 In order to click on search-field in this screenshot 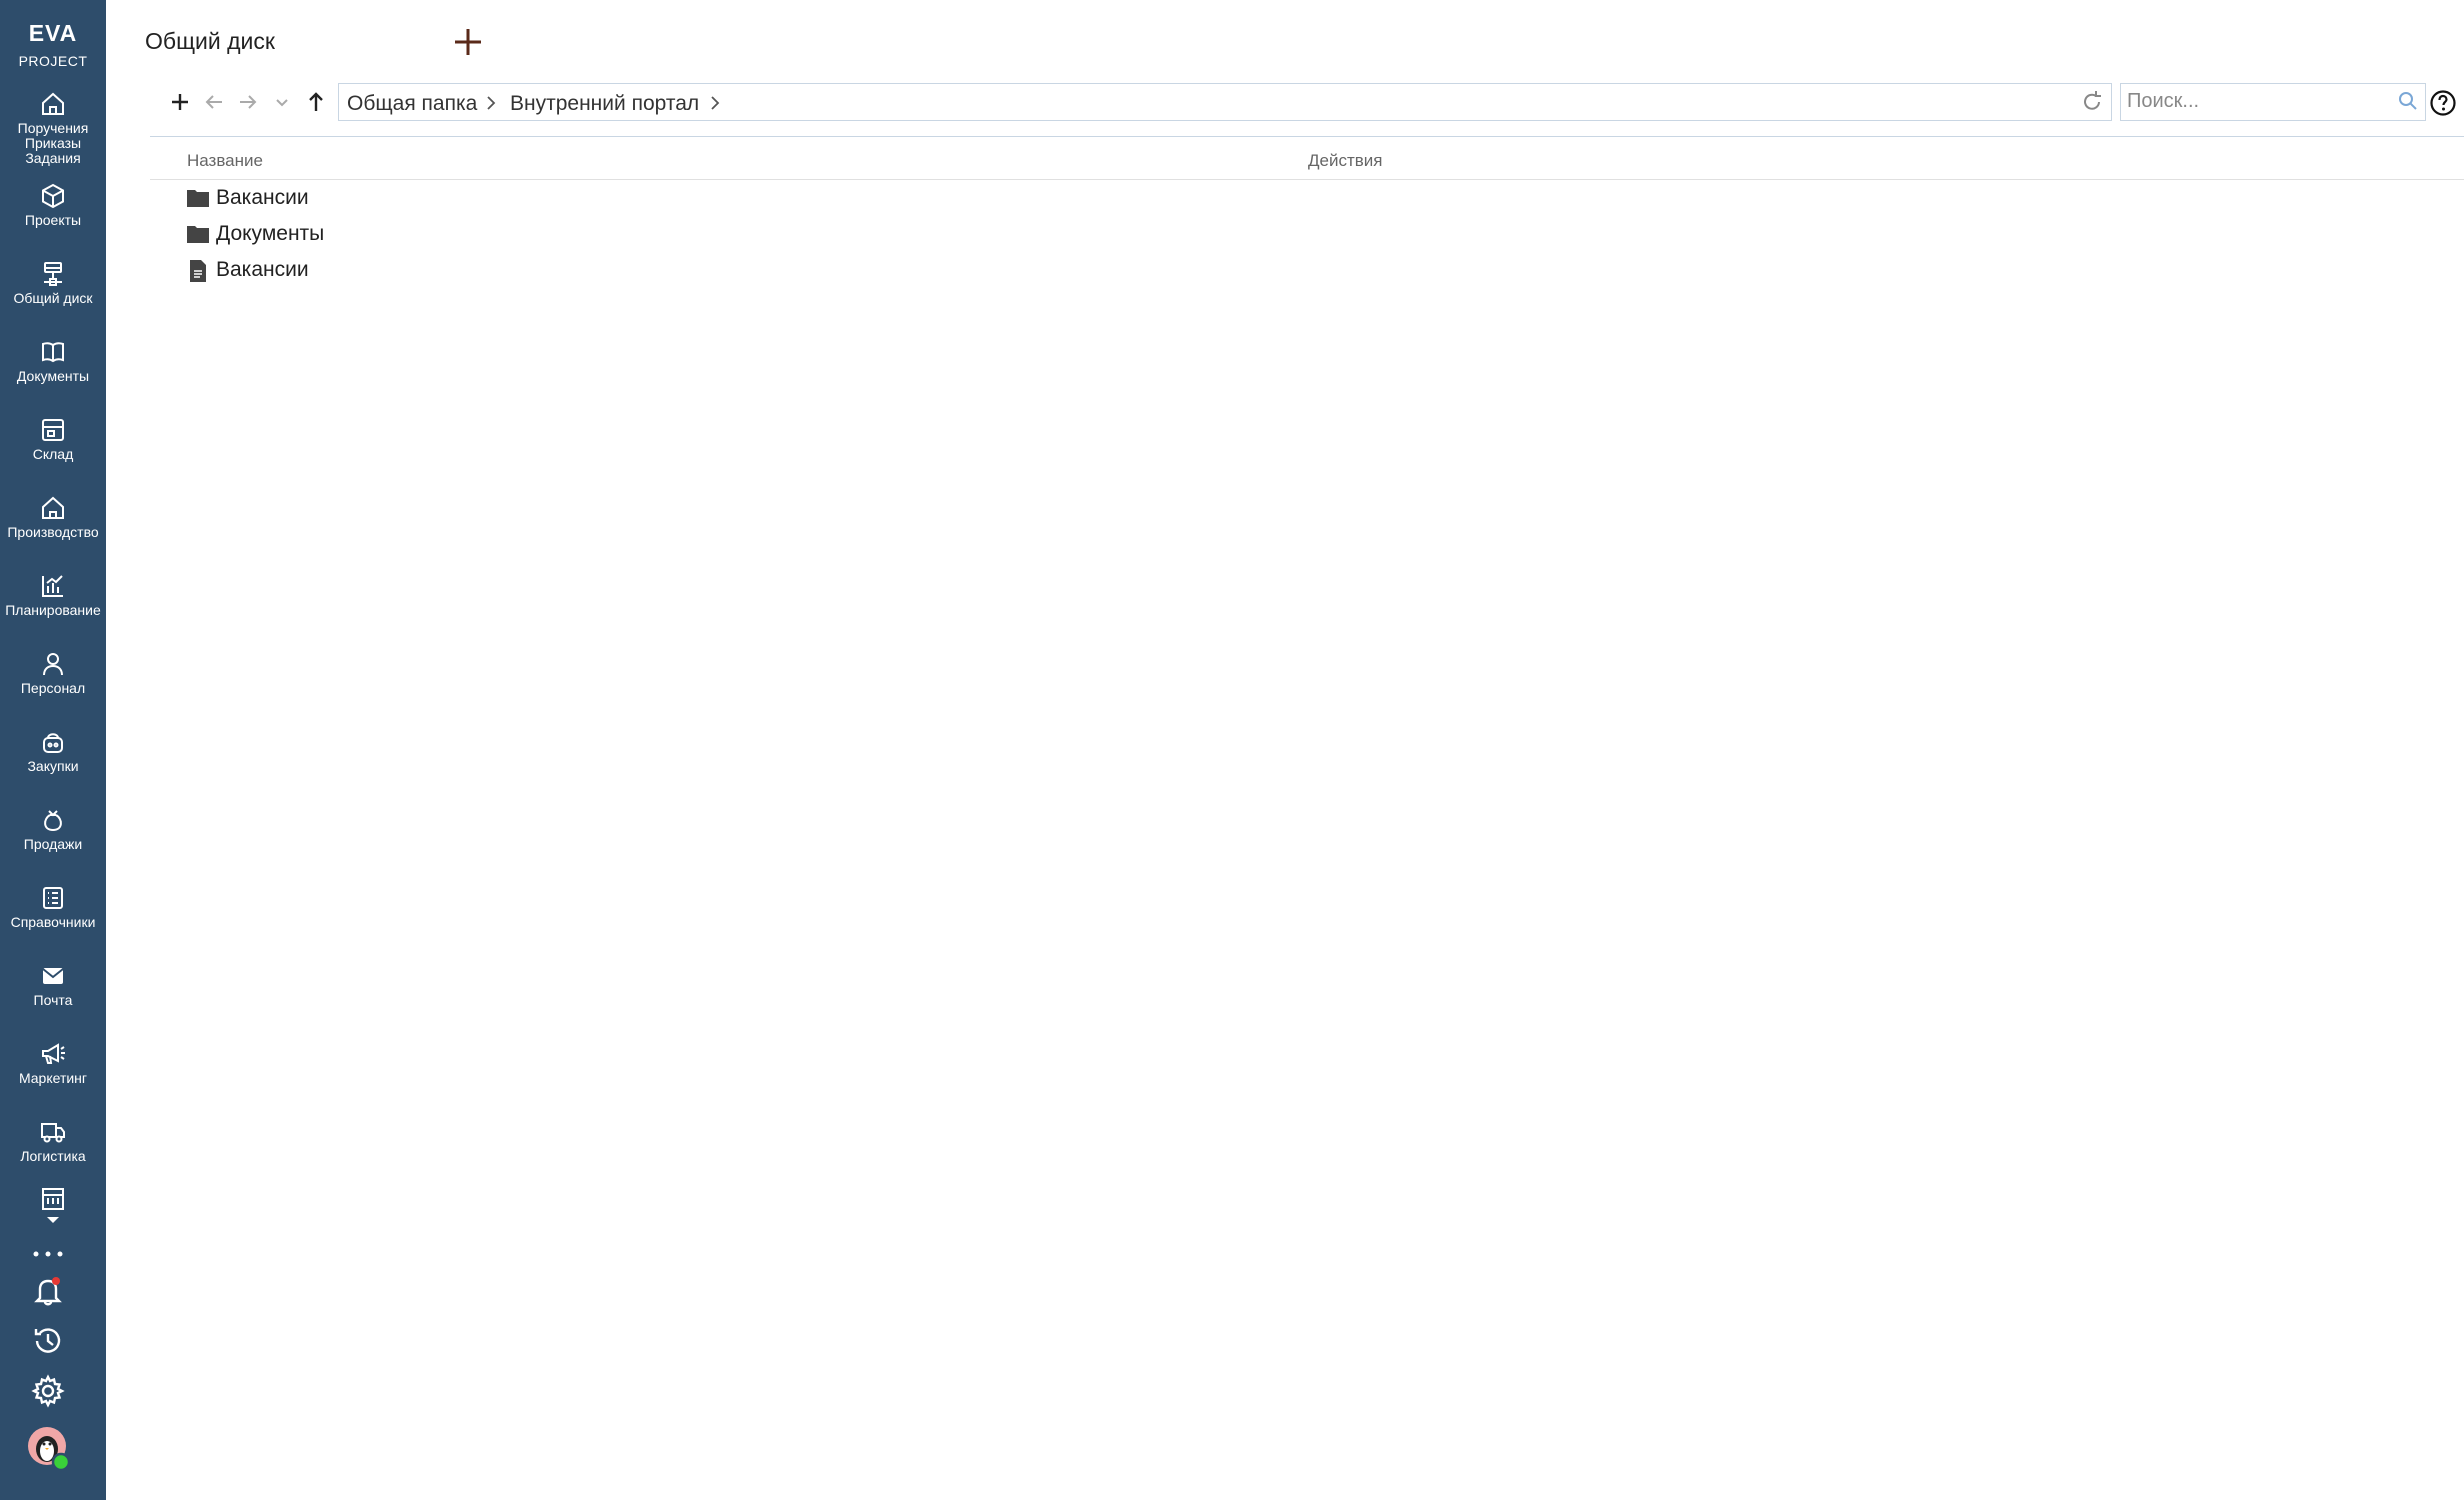, I will do `click(2273, 102)`.